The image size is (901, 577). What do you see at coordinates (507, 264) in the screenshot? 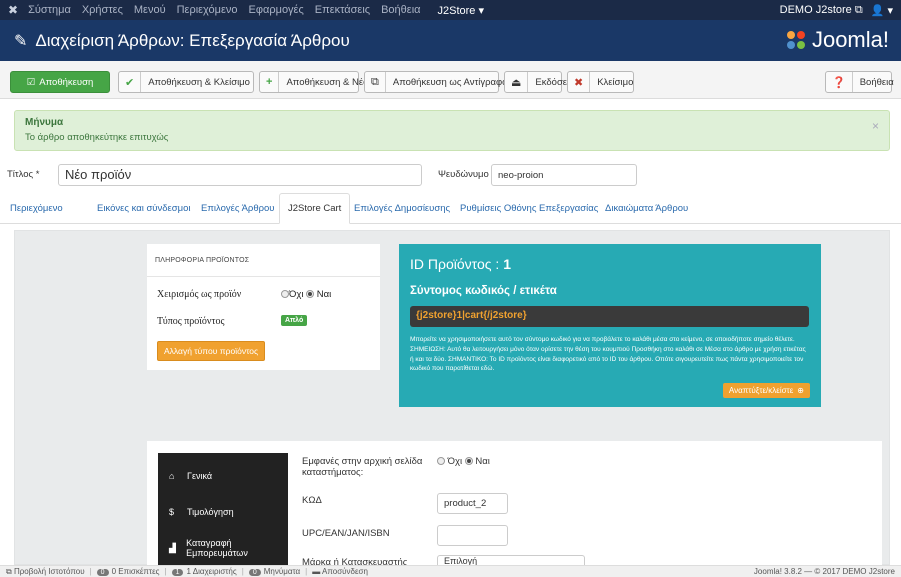
I see `product-id-value: 1` at bounding box center [507, 264].